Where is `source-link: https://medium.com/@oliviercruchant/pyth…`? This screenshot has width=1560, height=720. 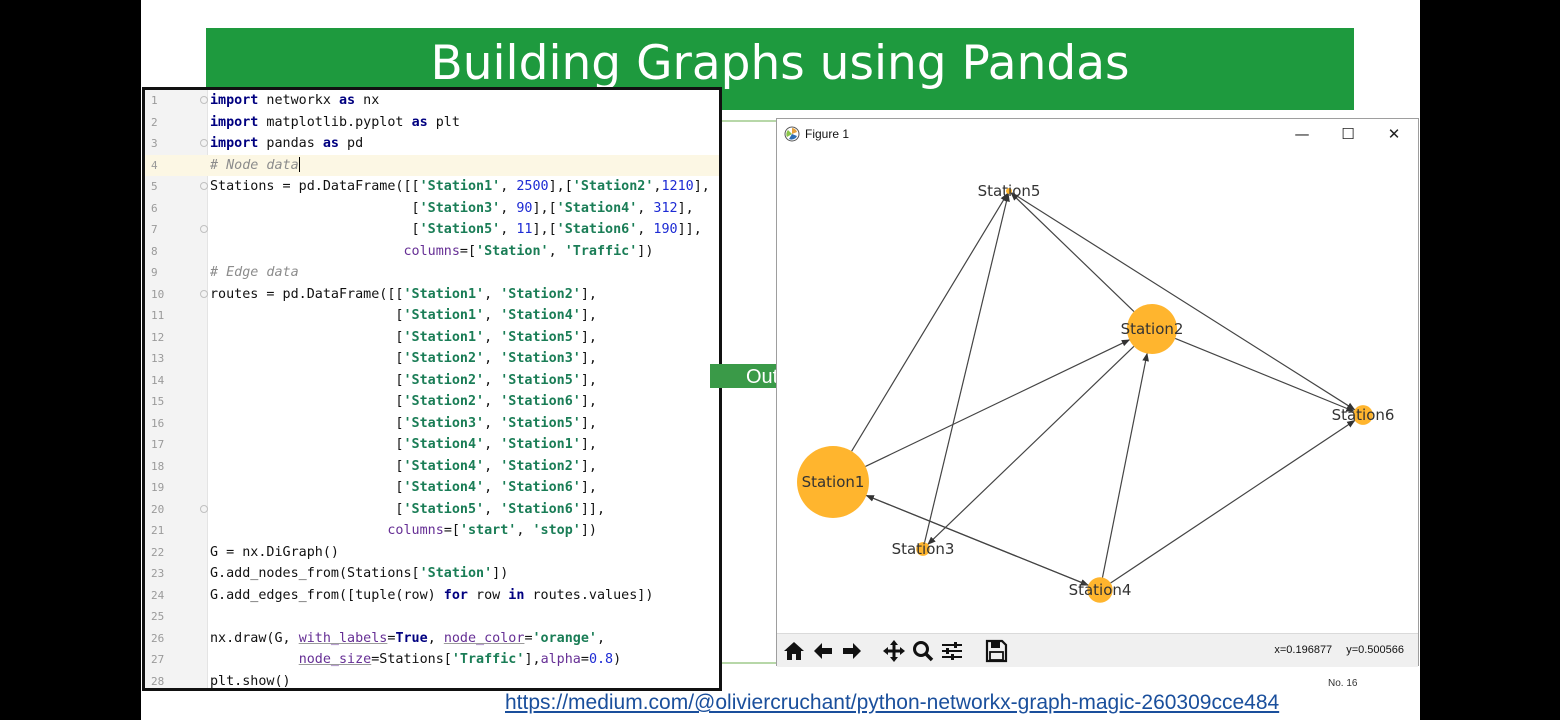 source-link: https://medium.com/@oliviercruchant/pyth… is located at coordinates (892, 703).